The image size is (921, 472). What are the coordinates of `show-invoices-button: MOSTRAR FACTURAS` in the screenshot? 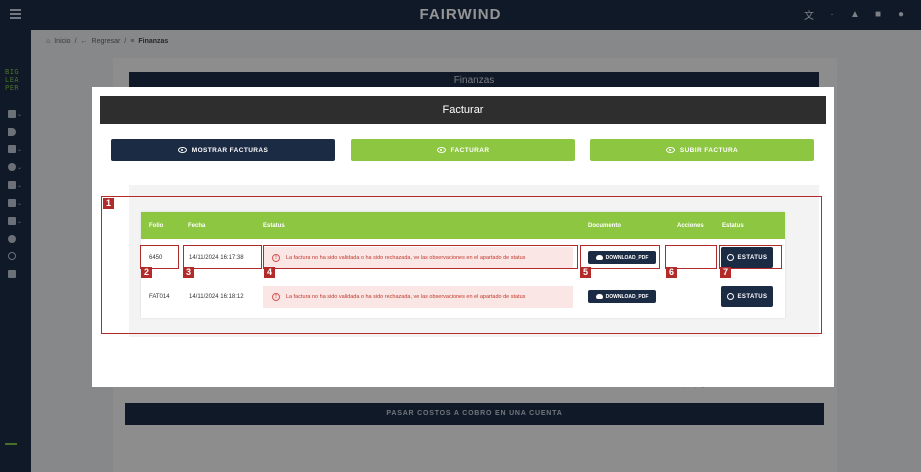 It's located at (223, 150).